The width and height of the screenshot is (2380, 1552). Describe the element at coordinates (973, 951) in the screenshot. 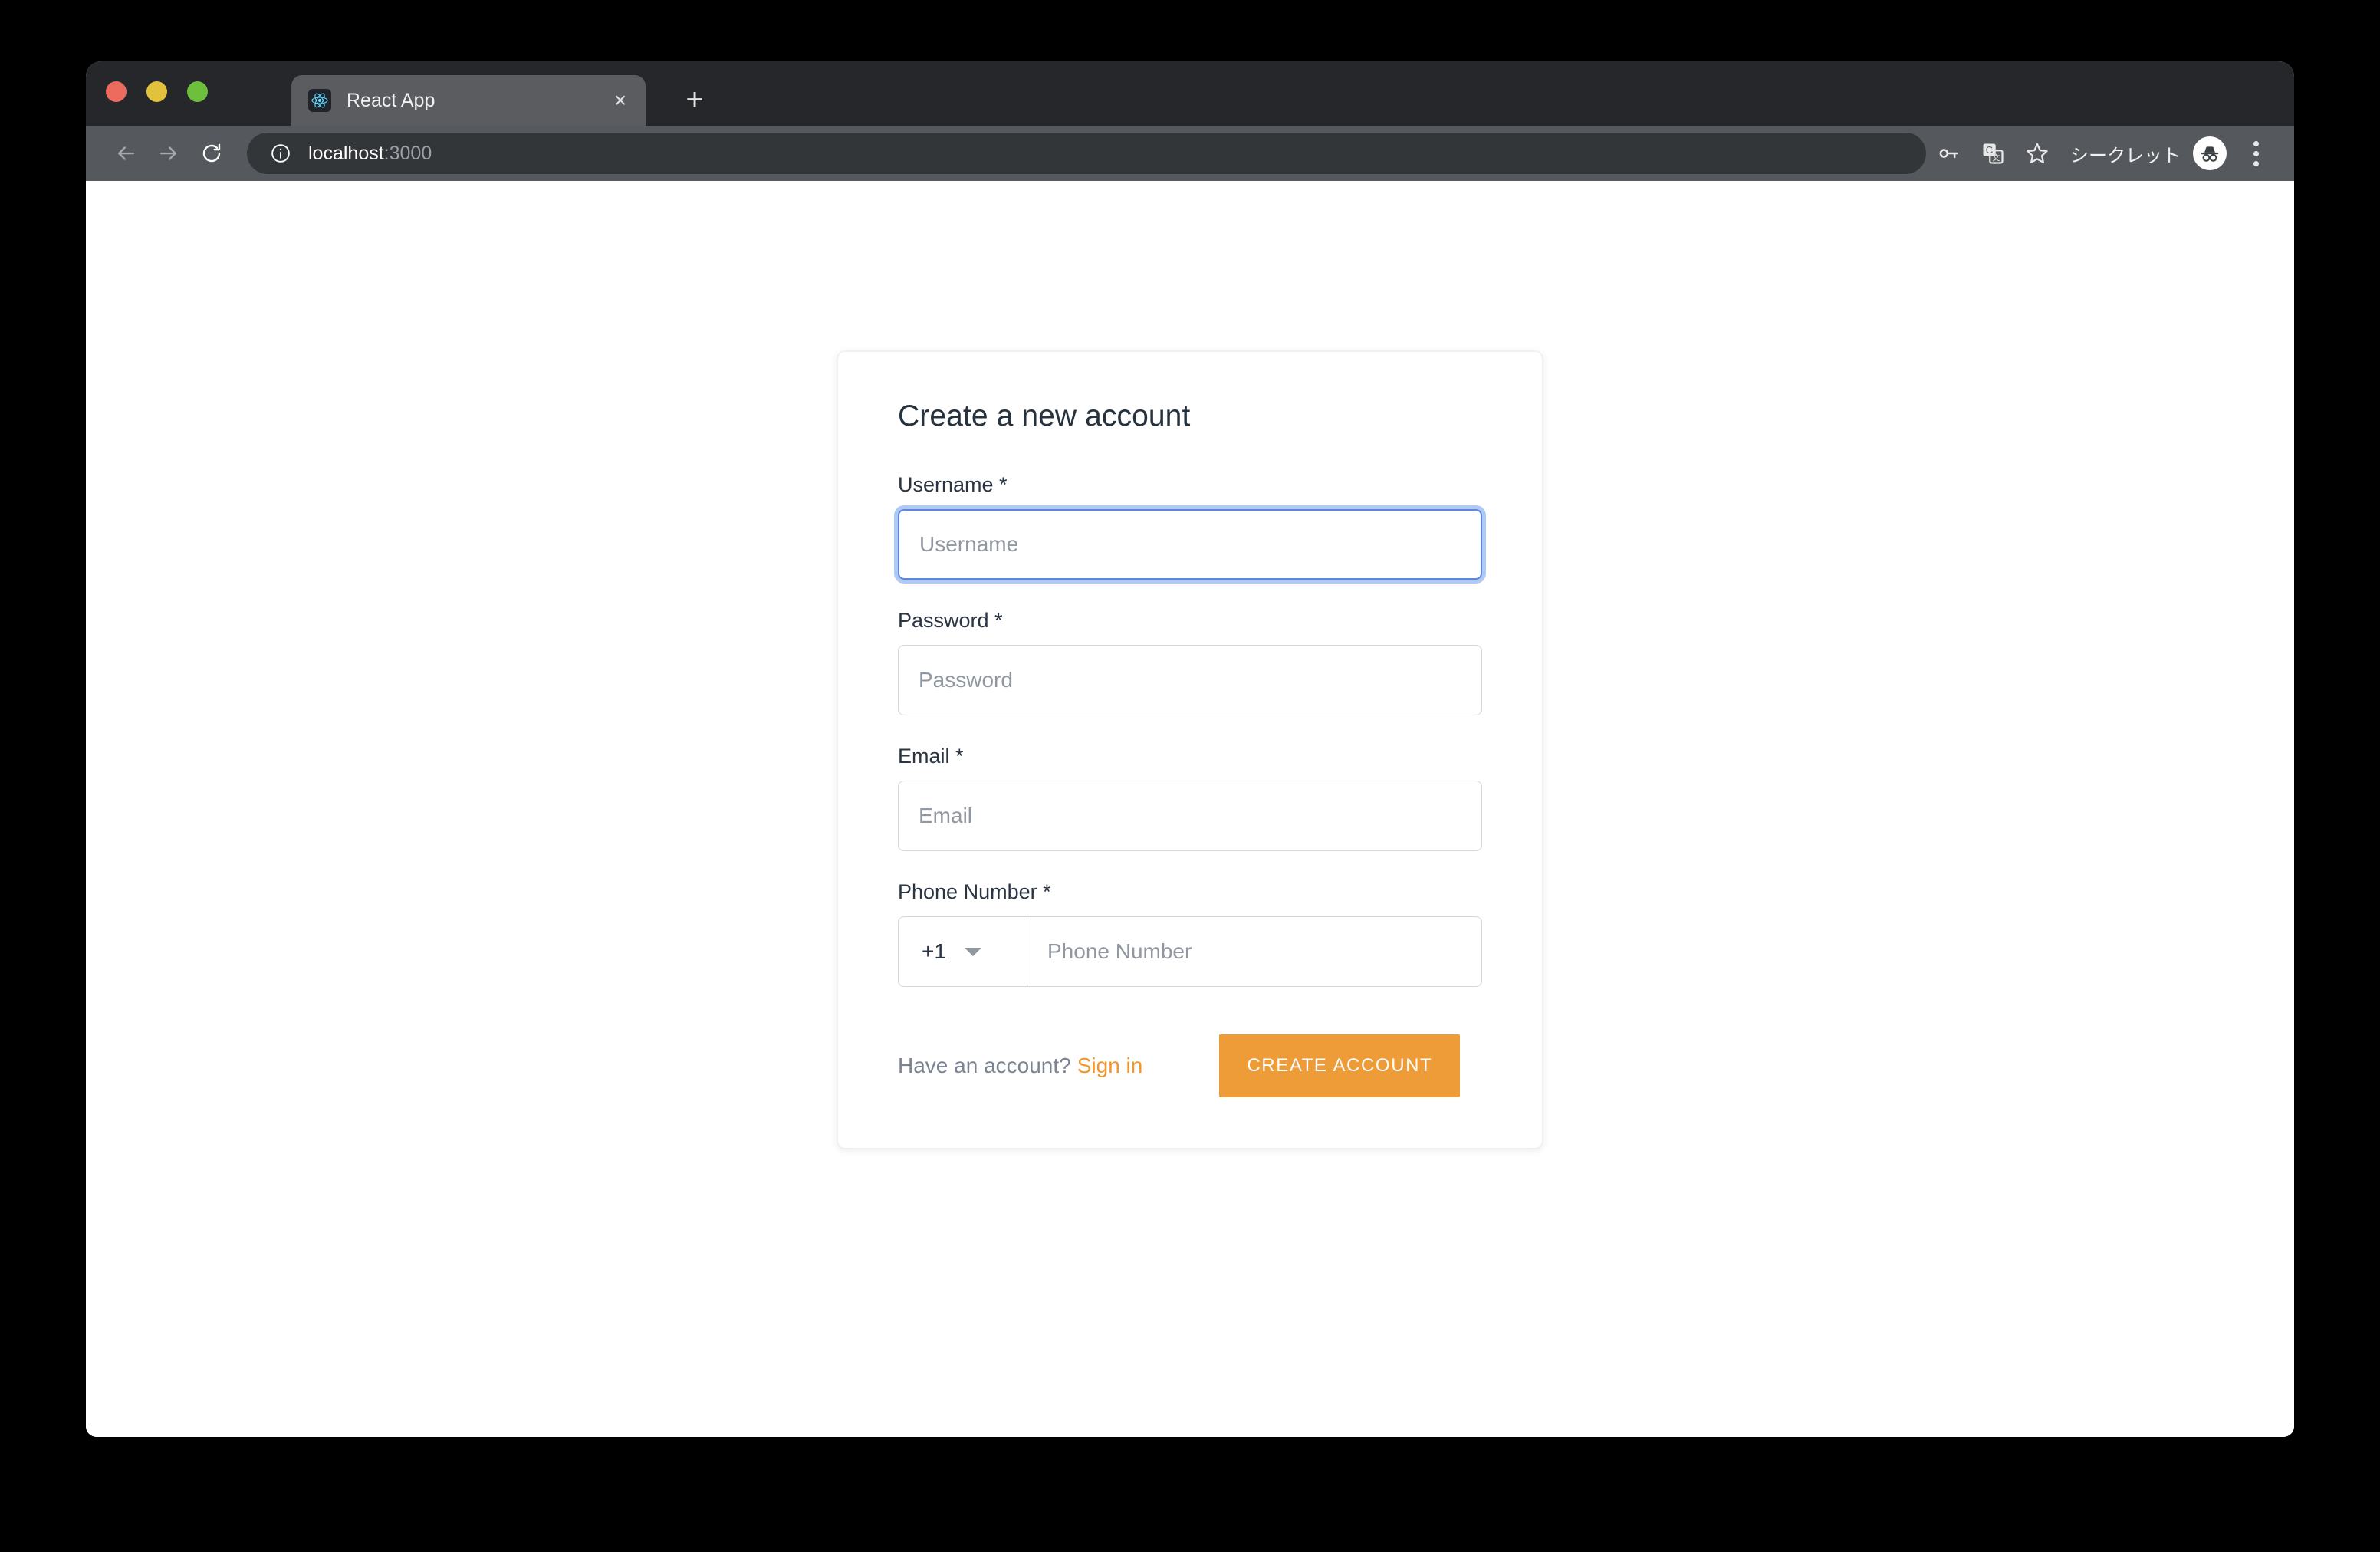

I see `chevron-down-icon` at that location.